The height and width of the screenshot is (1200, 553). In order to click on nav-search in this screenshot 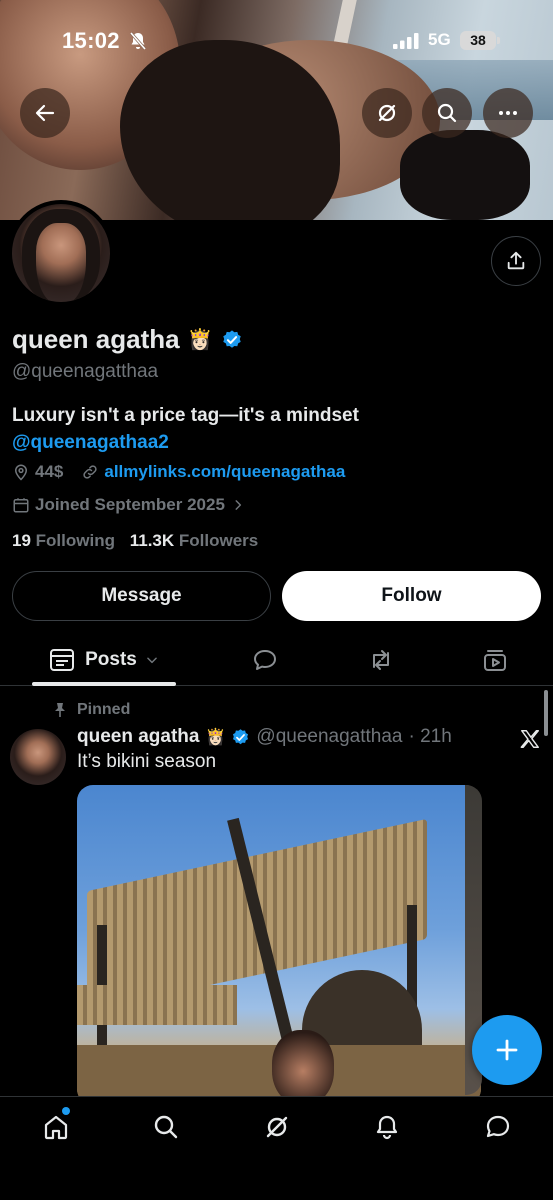, I will do `click(166, 1127)`.